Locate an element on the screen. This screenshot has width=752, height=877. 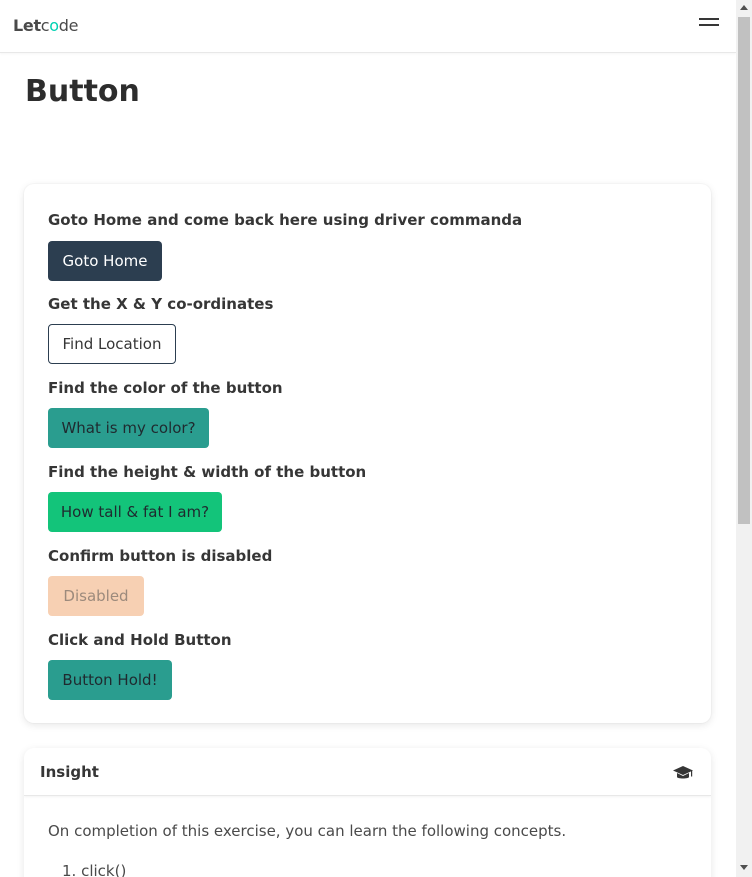
scroll-down-arrow-icon is located at coordinates (744, 867).